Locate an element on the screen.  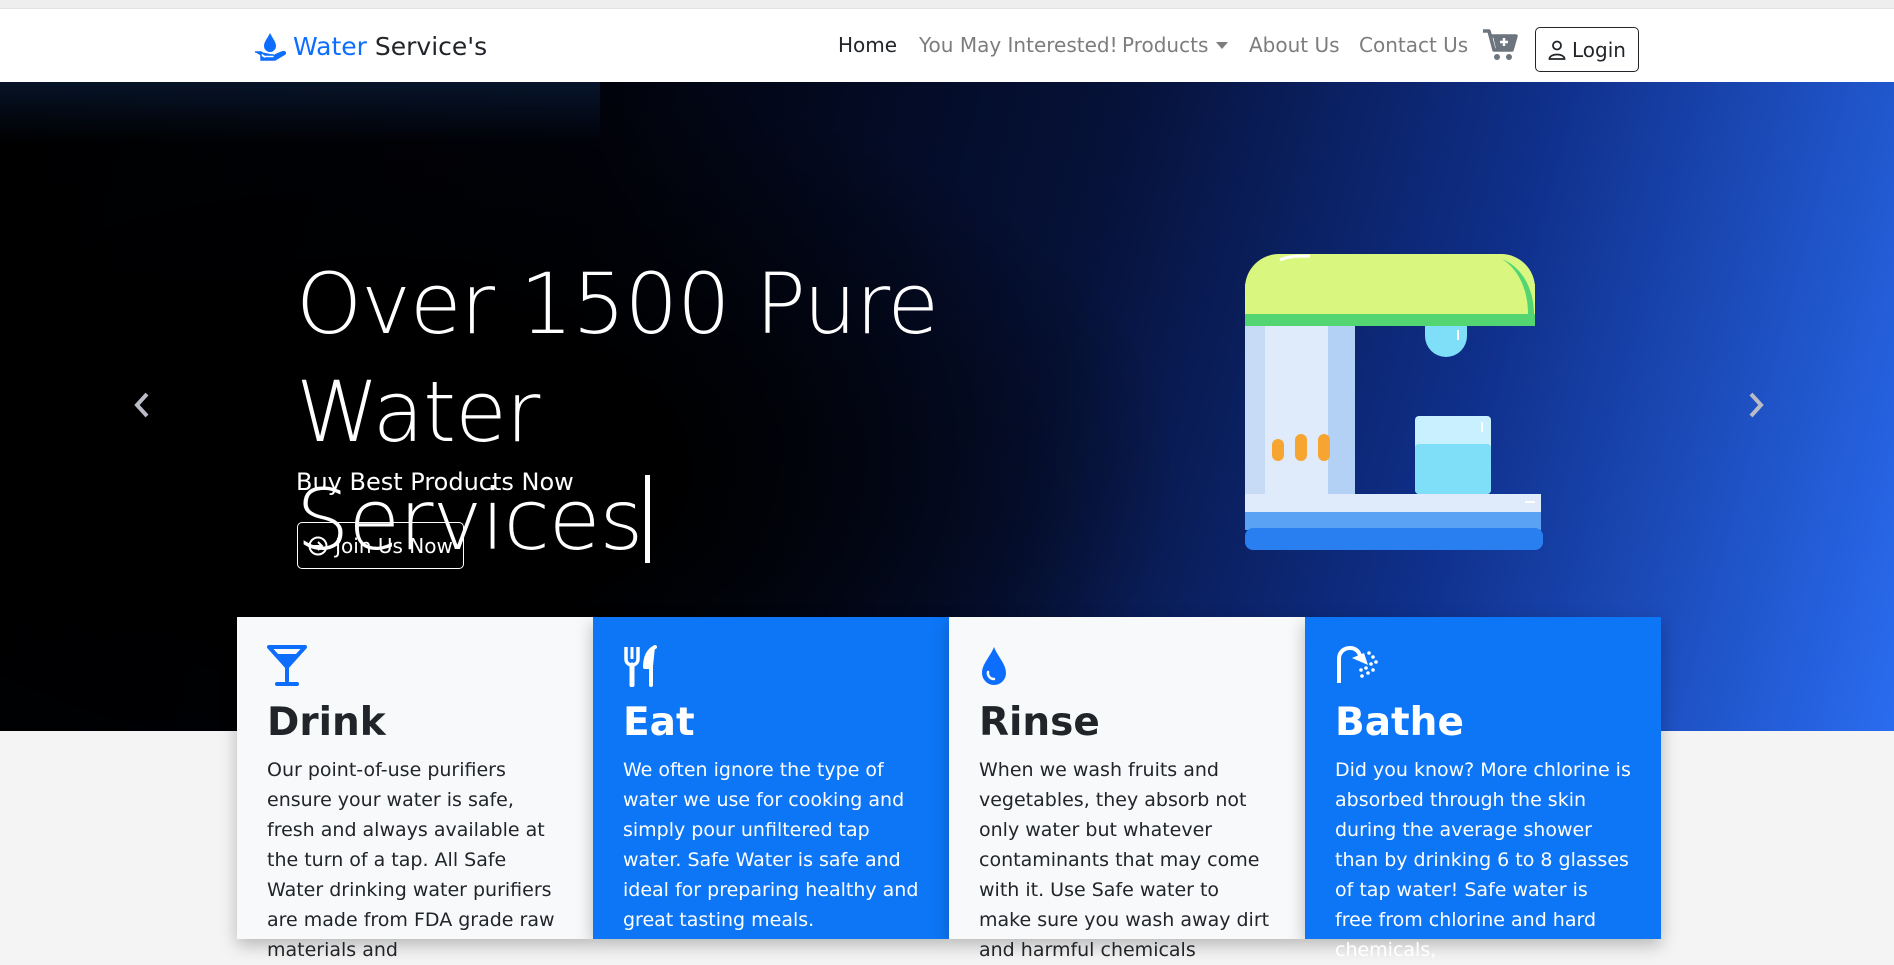
nav-you-may-interested: You May Interested! is located at coordinates (1018, 45).